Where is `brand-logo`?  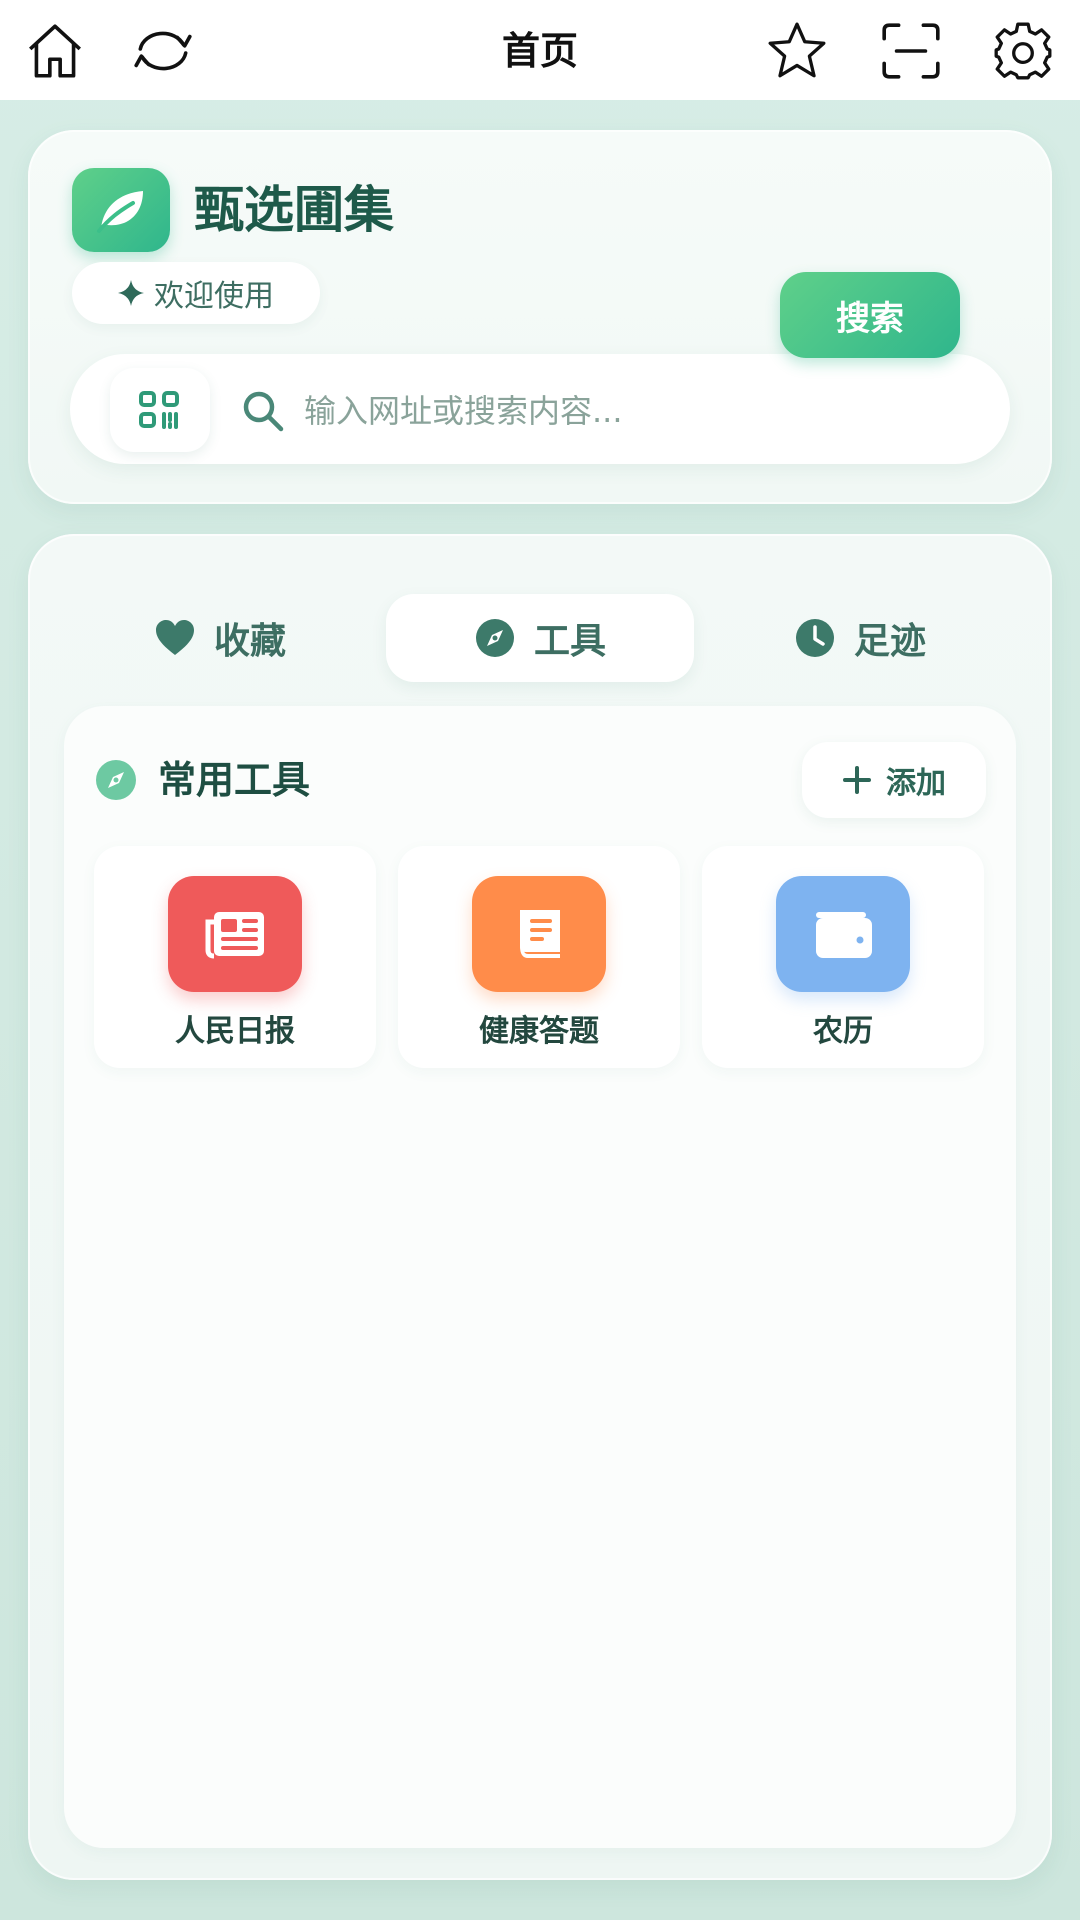 brand-logo is located at coordinates (121, 210).